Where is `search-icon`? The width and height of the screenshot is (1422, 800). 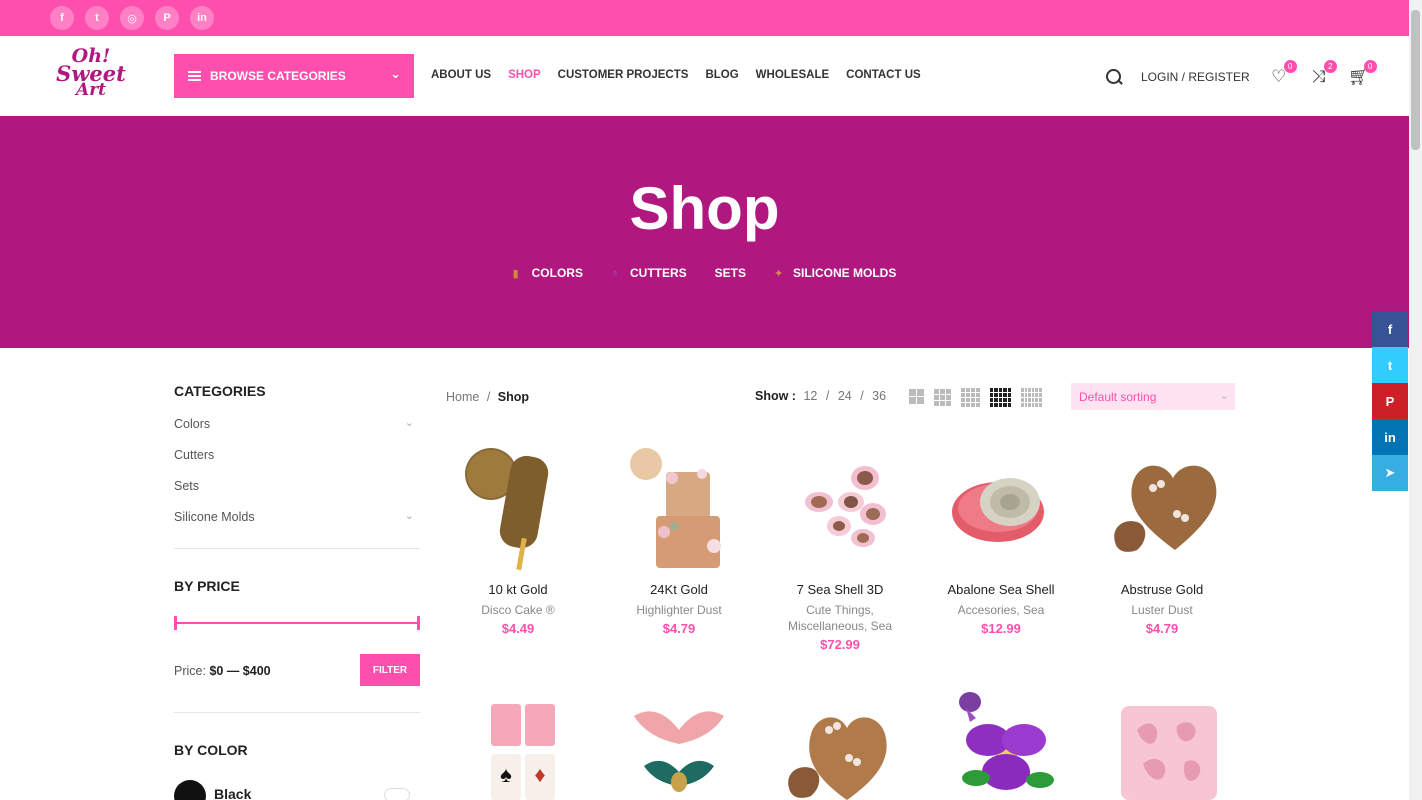 search-icon is located at coordinates (1114, 77).